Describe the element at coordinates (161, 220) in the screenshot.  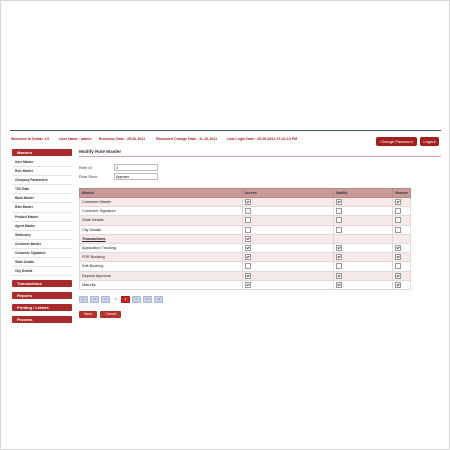
I see `module-name: State Details` at that location.